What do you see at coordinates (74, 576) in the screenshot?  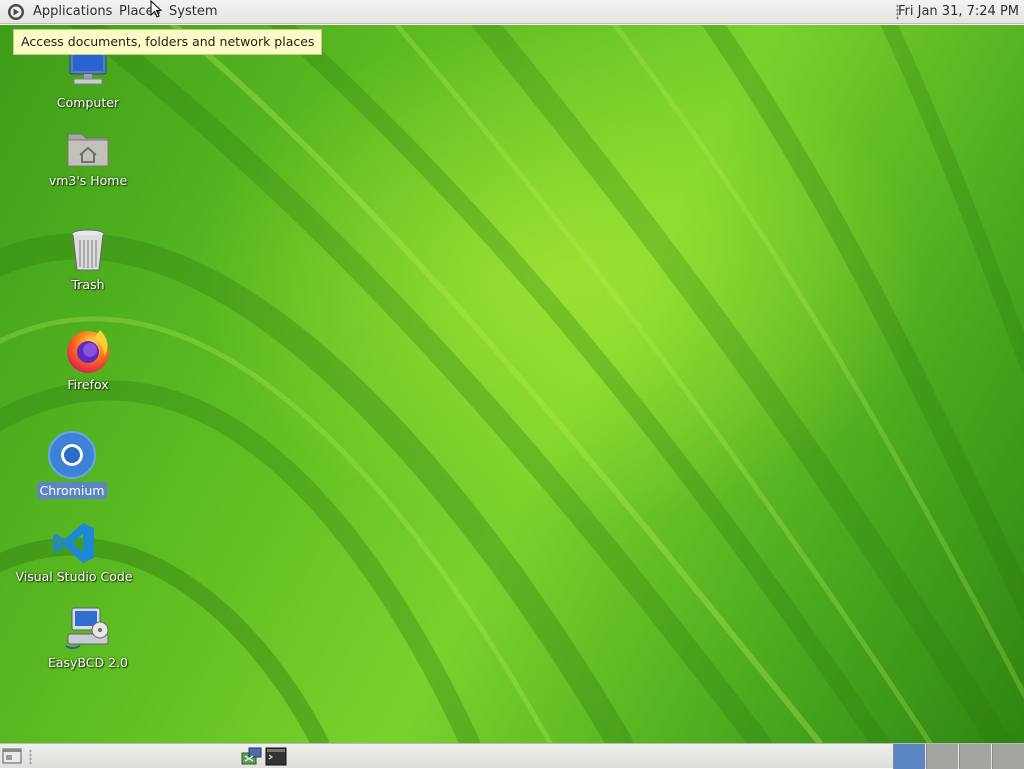 I see `desktop-icon-label: Visual Studio Code` at bounding box center [74, 576].